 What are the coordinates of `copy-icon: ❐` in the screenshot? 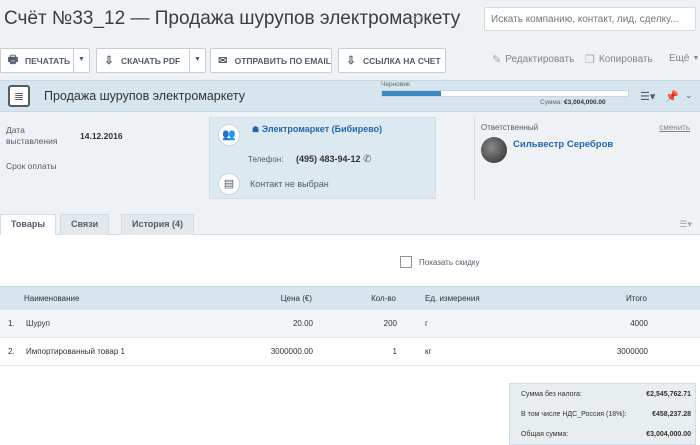 It's located at (590, 60).